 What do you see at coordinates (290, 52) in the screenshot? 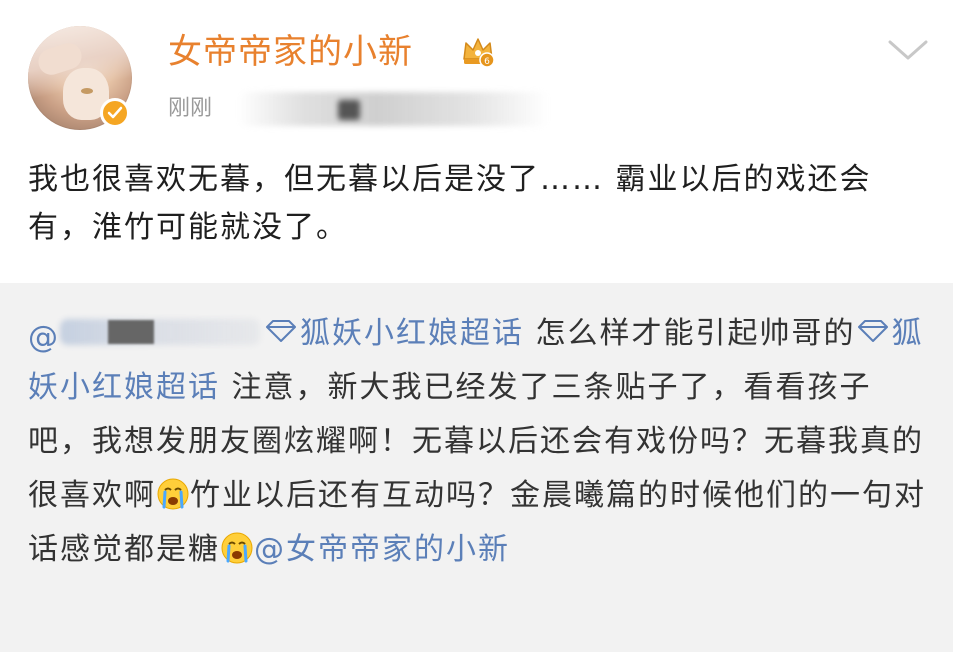
I see `username: 女帝帝家的小新` at bounding box center [290, 52].